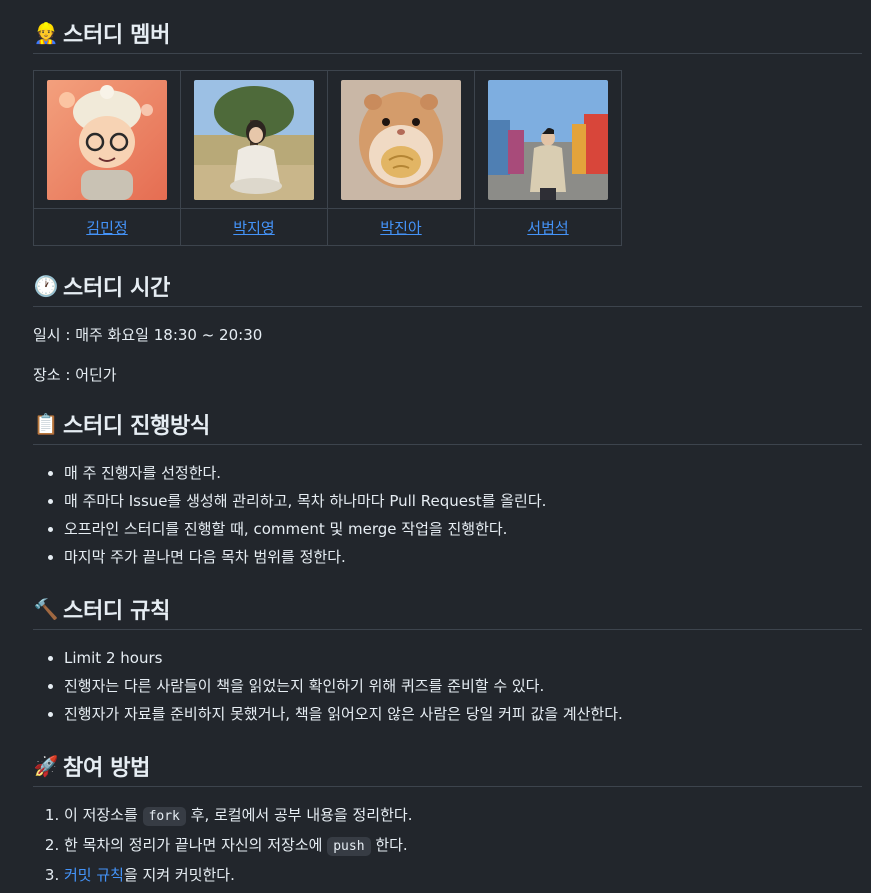  What do you see at coordinates (463, 473) in the screenshot?
I see `list-item: 매 주 진행자를 선정한다.` at bounding box center [463, 473].